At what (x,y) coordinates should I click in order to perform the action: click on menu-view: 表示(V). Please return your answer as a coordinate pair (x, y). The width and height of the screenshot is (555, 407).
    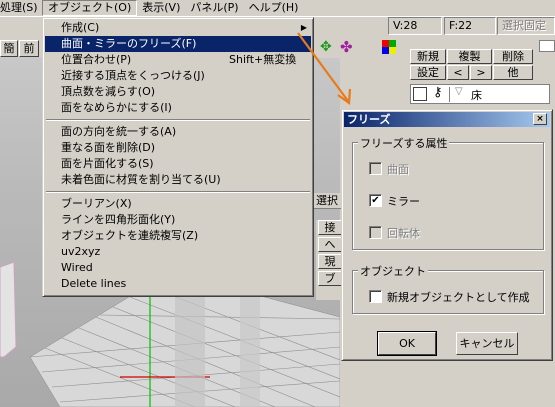
    Looking at the image, I should click on (161, 8).